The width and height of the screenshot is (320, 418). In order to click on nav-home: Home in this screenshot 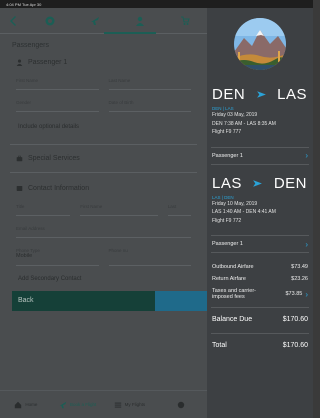, I will do `click(26, 405)`.